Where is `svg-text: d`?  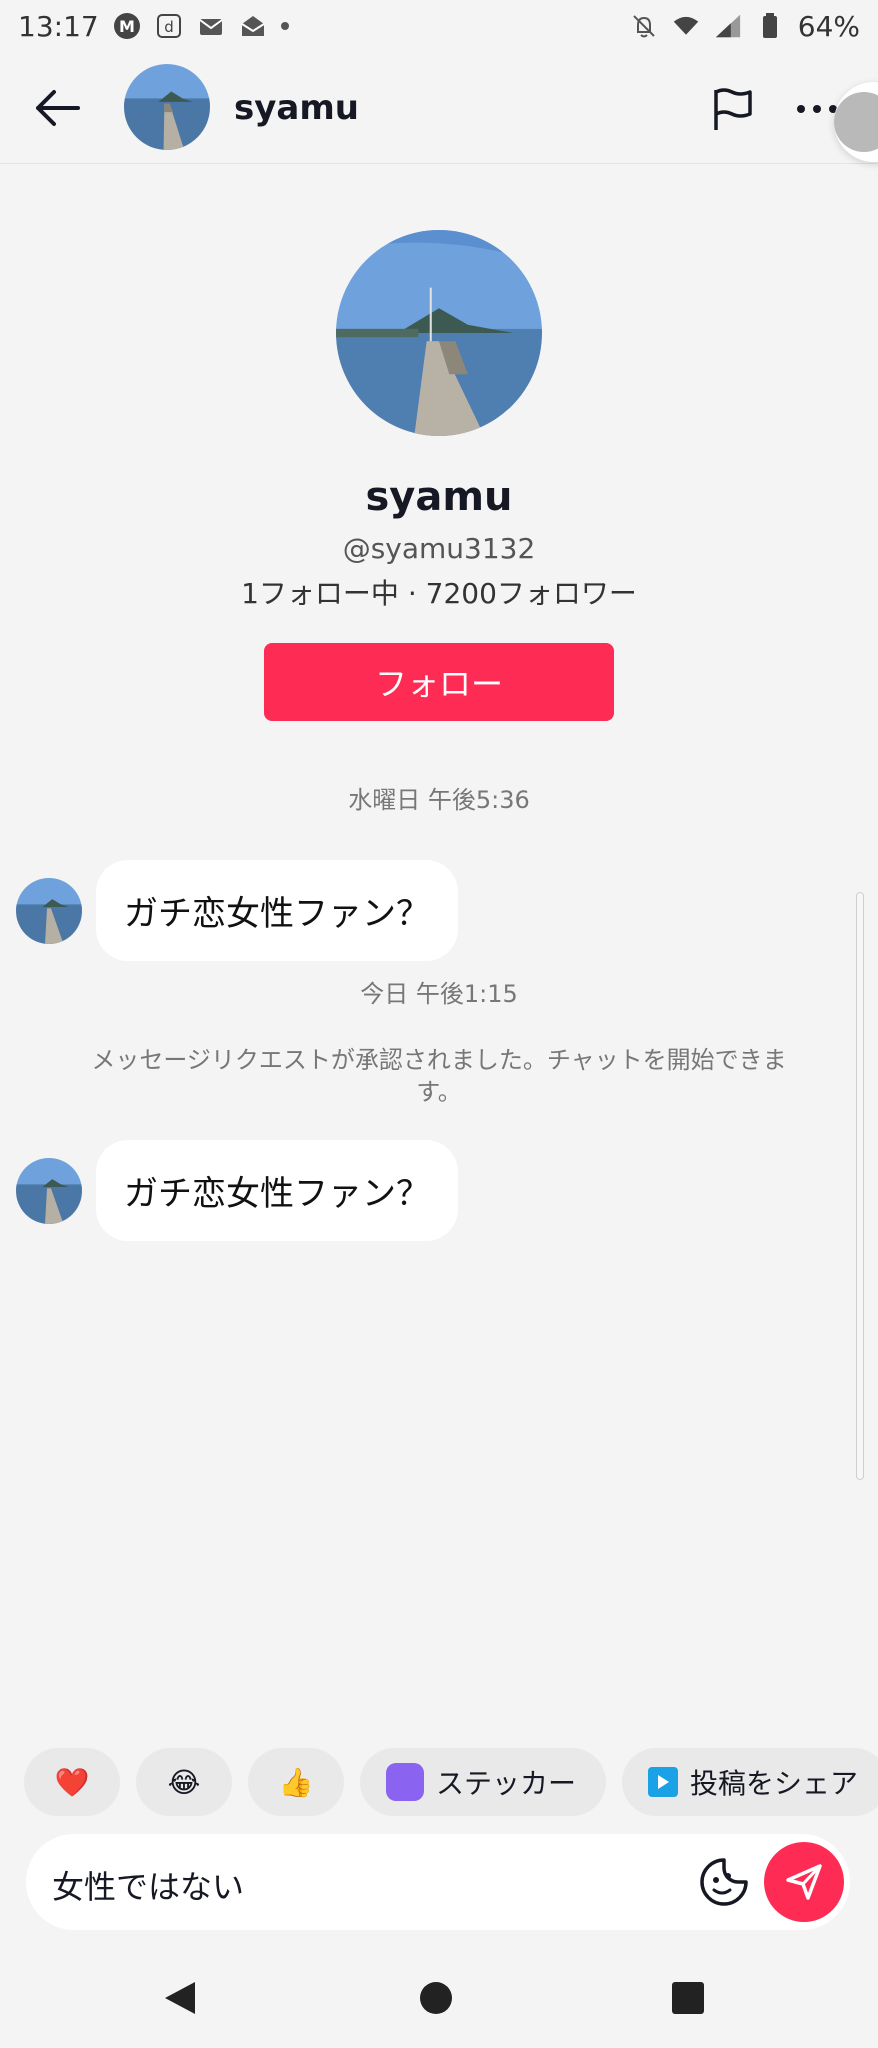
svg-text: d is located at coordinates (169, 27).